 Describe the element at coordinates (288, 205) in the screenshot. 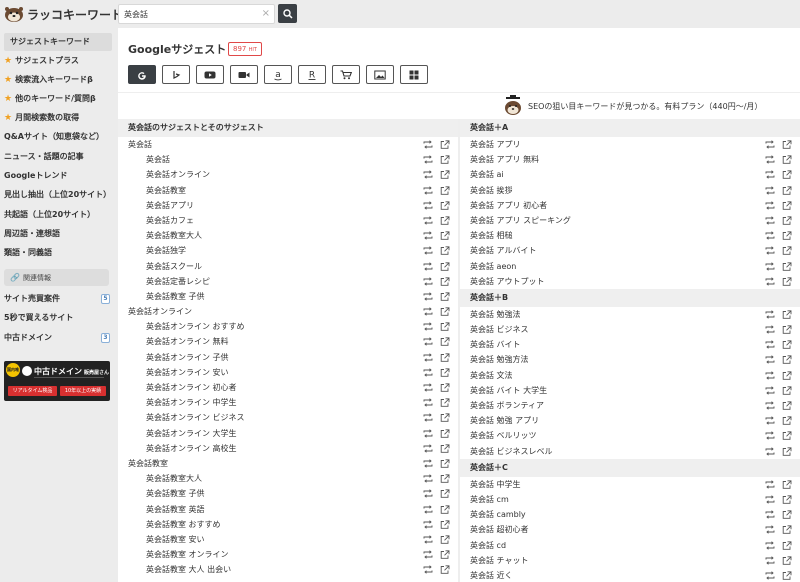

I see `list-item: 英会話アプリ` at that location.